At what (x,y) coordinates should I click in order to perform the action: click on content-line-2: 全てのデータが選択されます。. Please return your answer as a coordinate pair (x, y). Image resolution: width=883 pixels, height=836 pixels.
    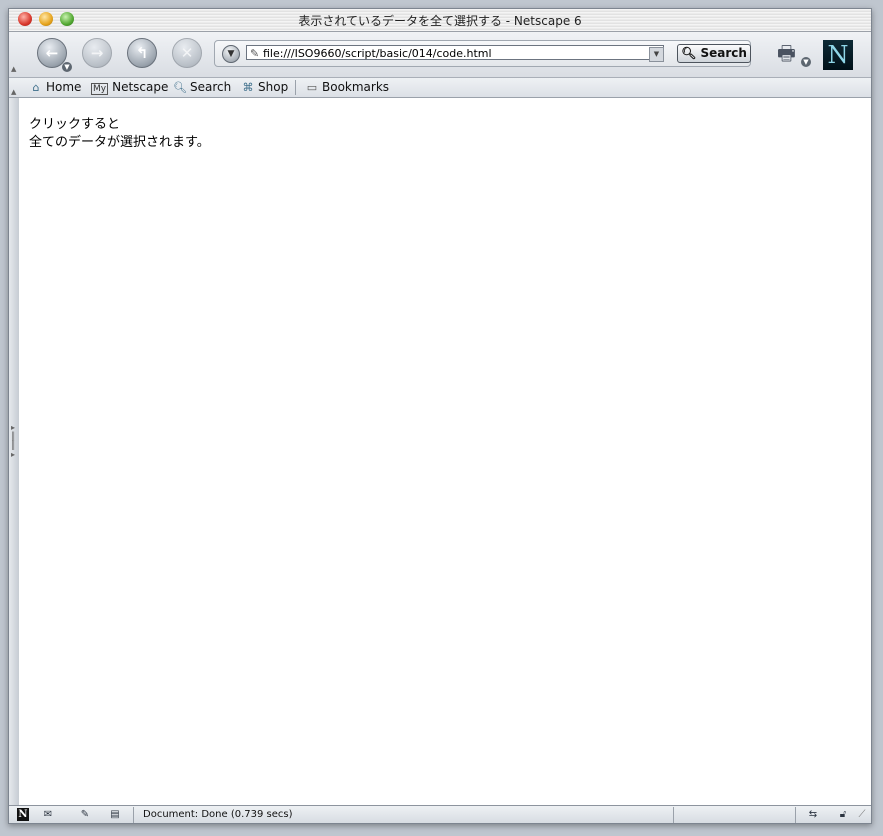
    Looking at the image, I should click on (119, 140).